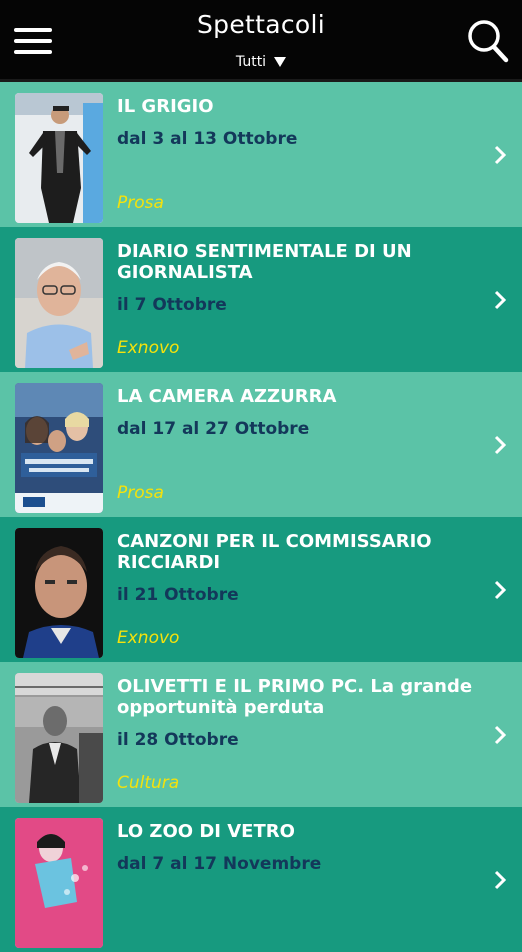 This screenshot has height=952, width=522. What do you see at coordinates (148, 783) in the screenshot?
I see `event-category: Cultura` at bounding box center [148, 783].